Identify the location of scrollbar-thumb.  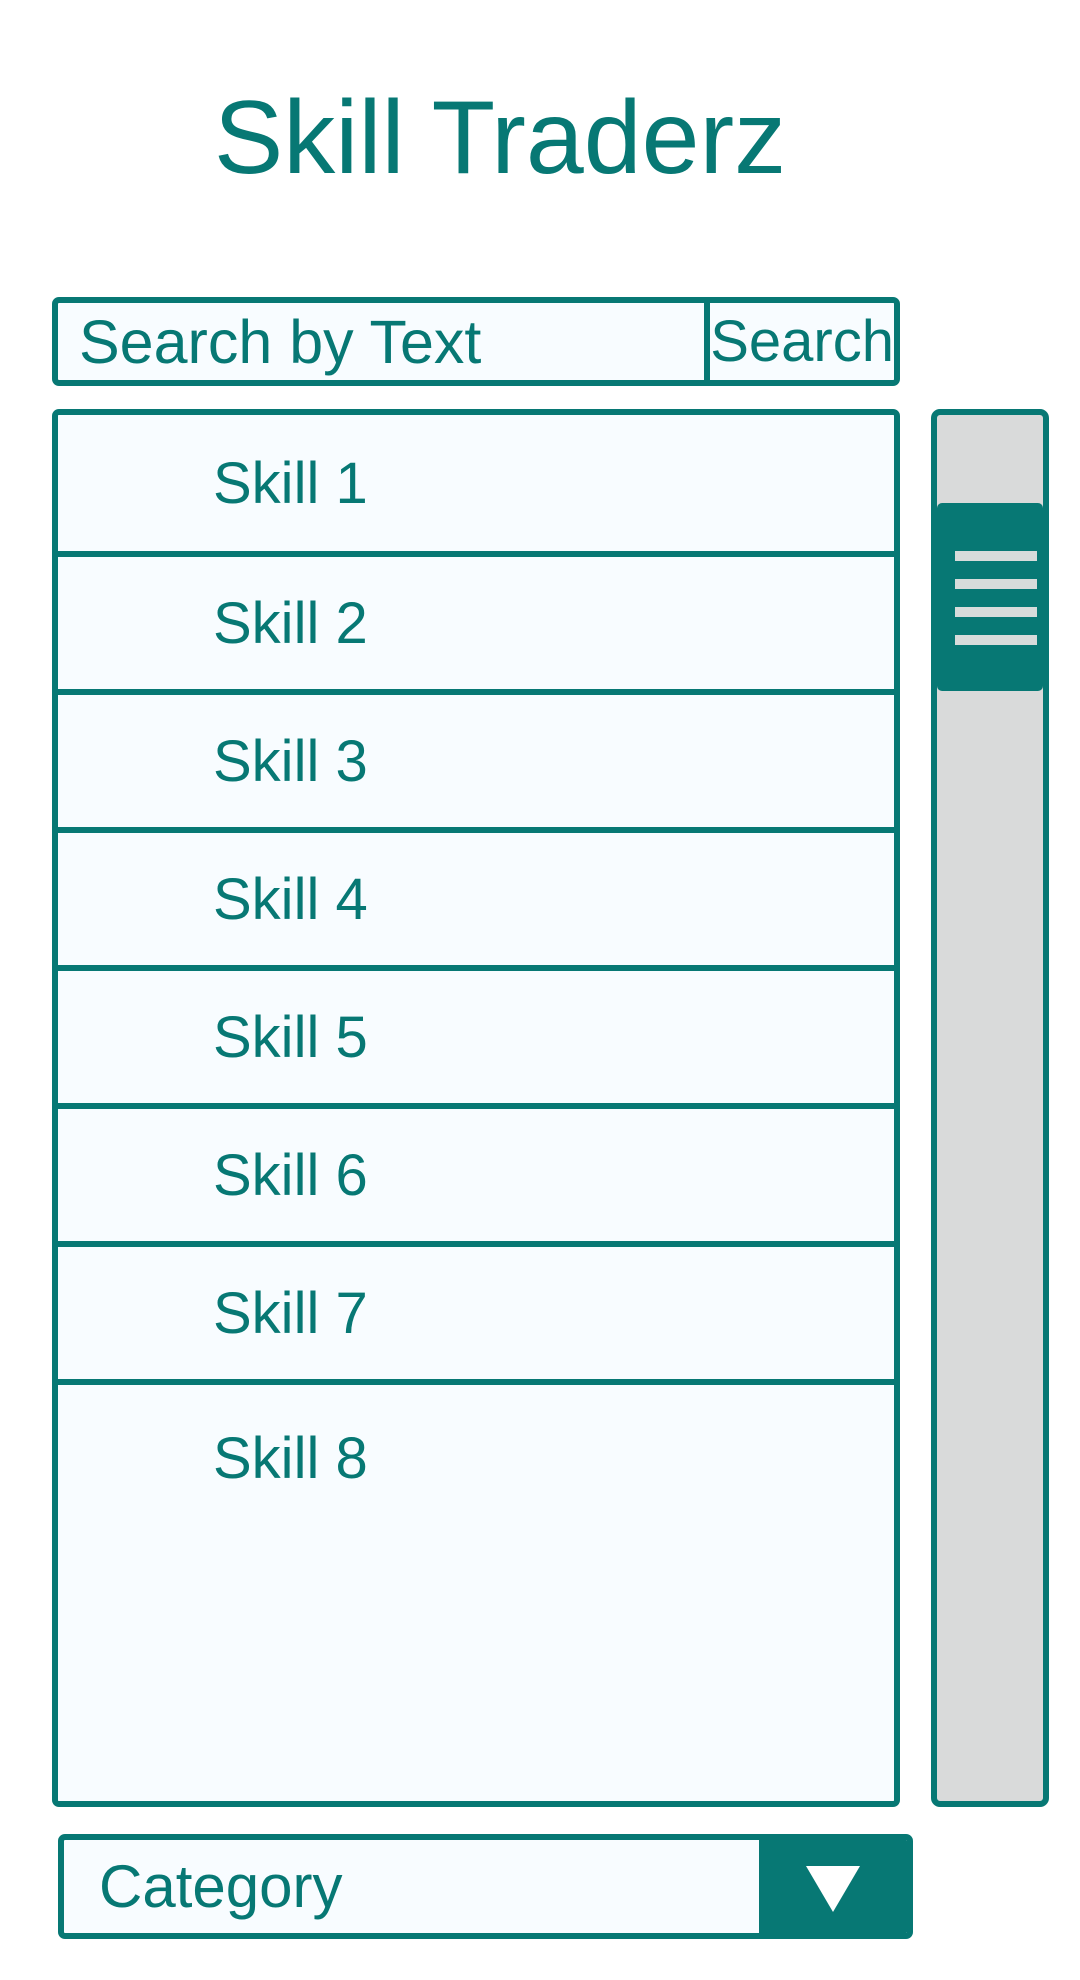
(990, 597).